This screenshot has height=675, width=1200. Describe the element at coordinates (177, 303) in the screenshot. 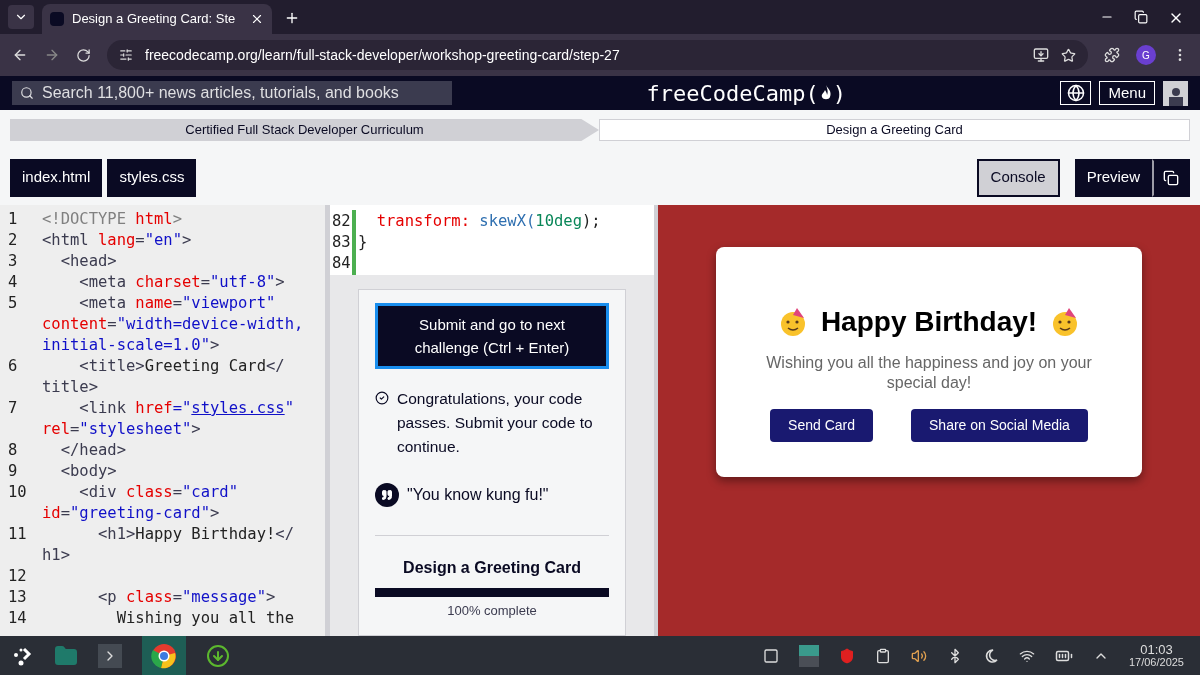

I see `code-line: <meta name="viewport"` at that location.